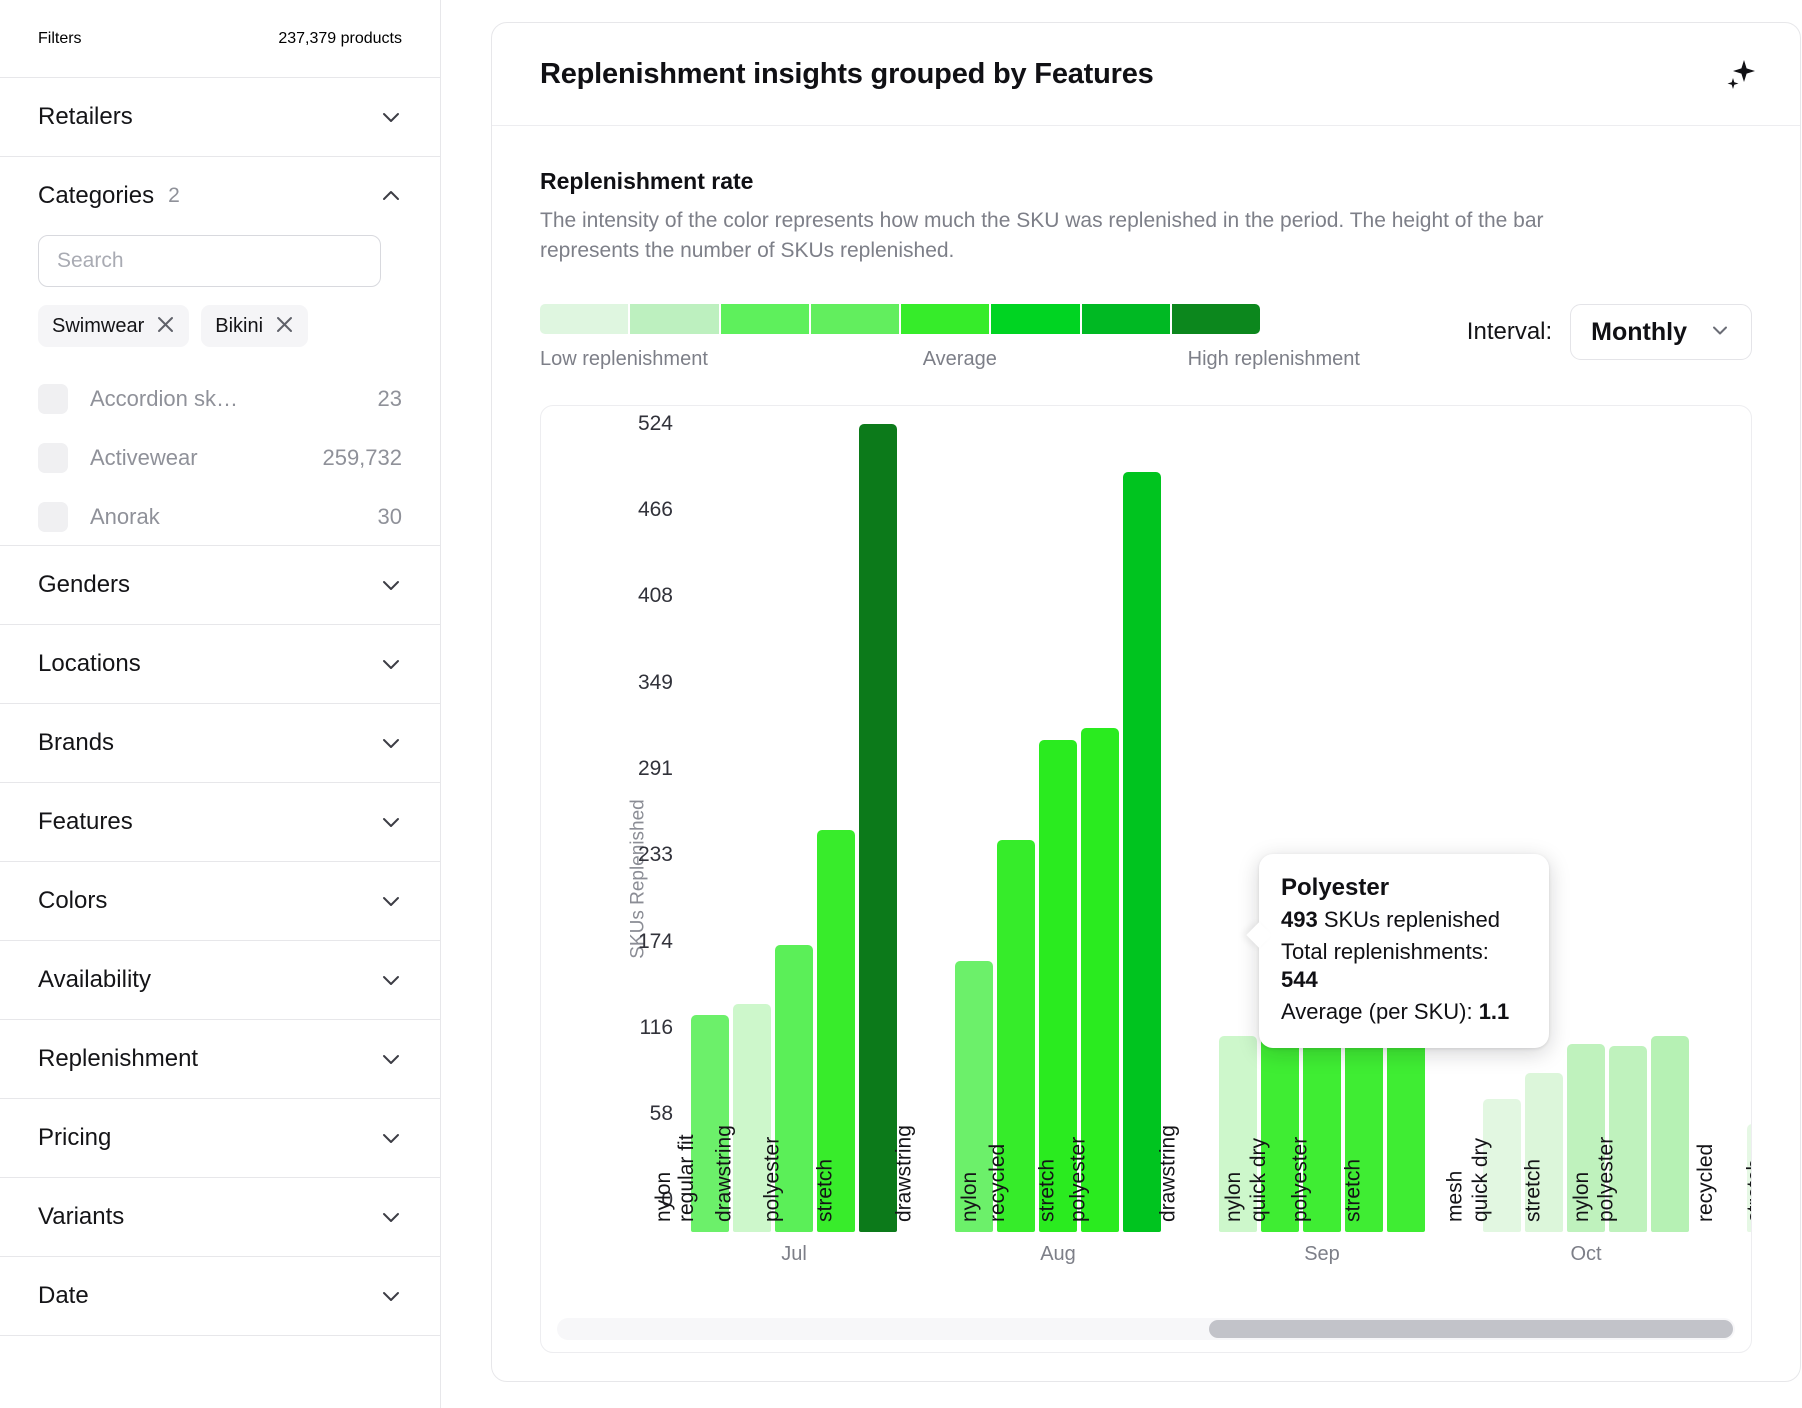 The image size is (1802, 1408). What do you see at coordinates (220, 457) in the screenshot?
I see `list-item: Activewear 259,732` at bounding box center [220, 457].